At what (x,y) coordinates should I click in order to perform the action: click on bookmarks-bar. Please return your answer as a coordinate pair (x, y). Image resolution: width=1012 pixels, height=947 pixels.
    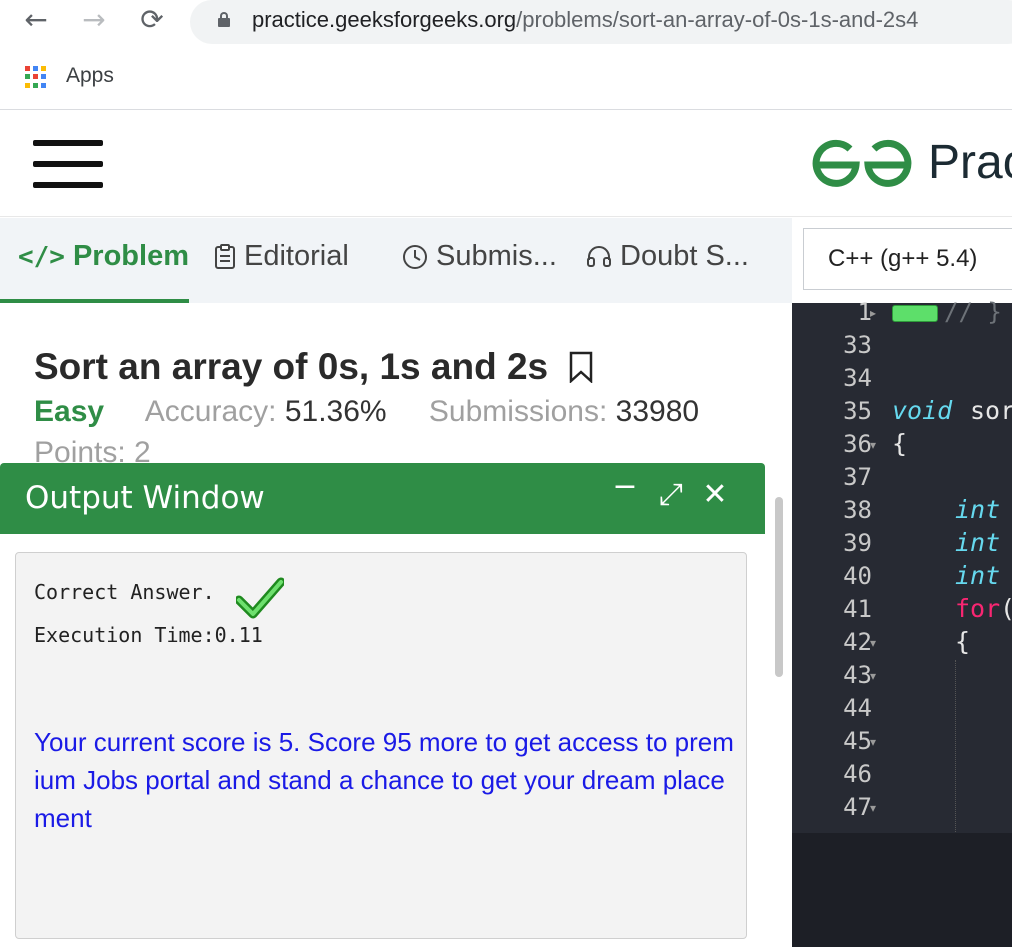
    Looking at the image, I should click on (506, 80).